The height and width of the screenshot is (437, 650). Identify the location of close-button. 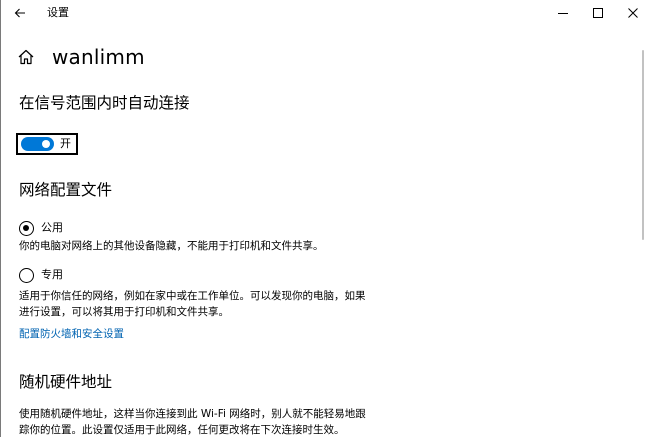
(630, 13).